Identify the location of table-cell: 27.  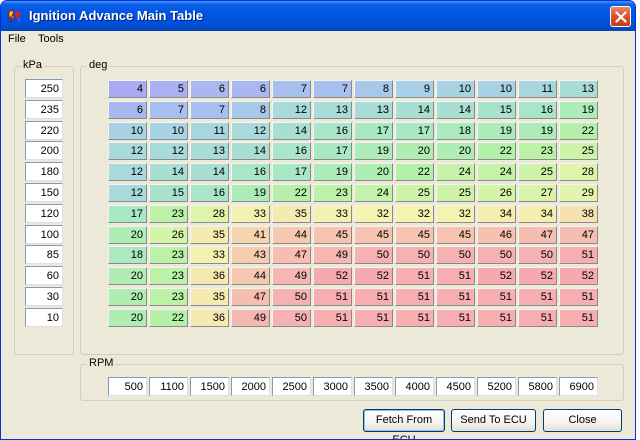
(537, 193).